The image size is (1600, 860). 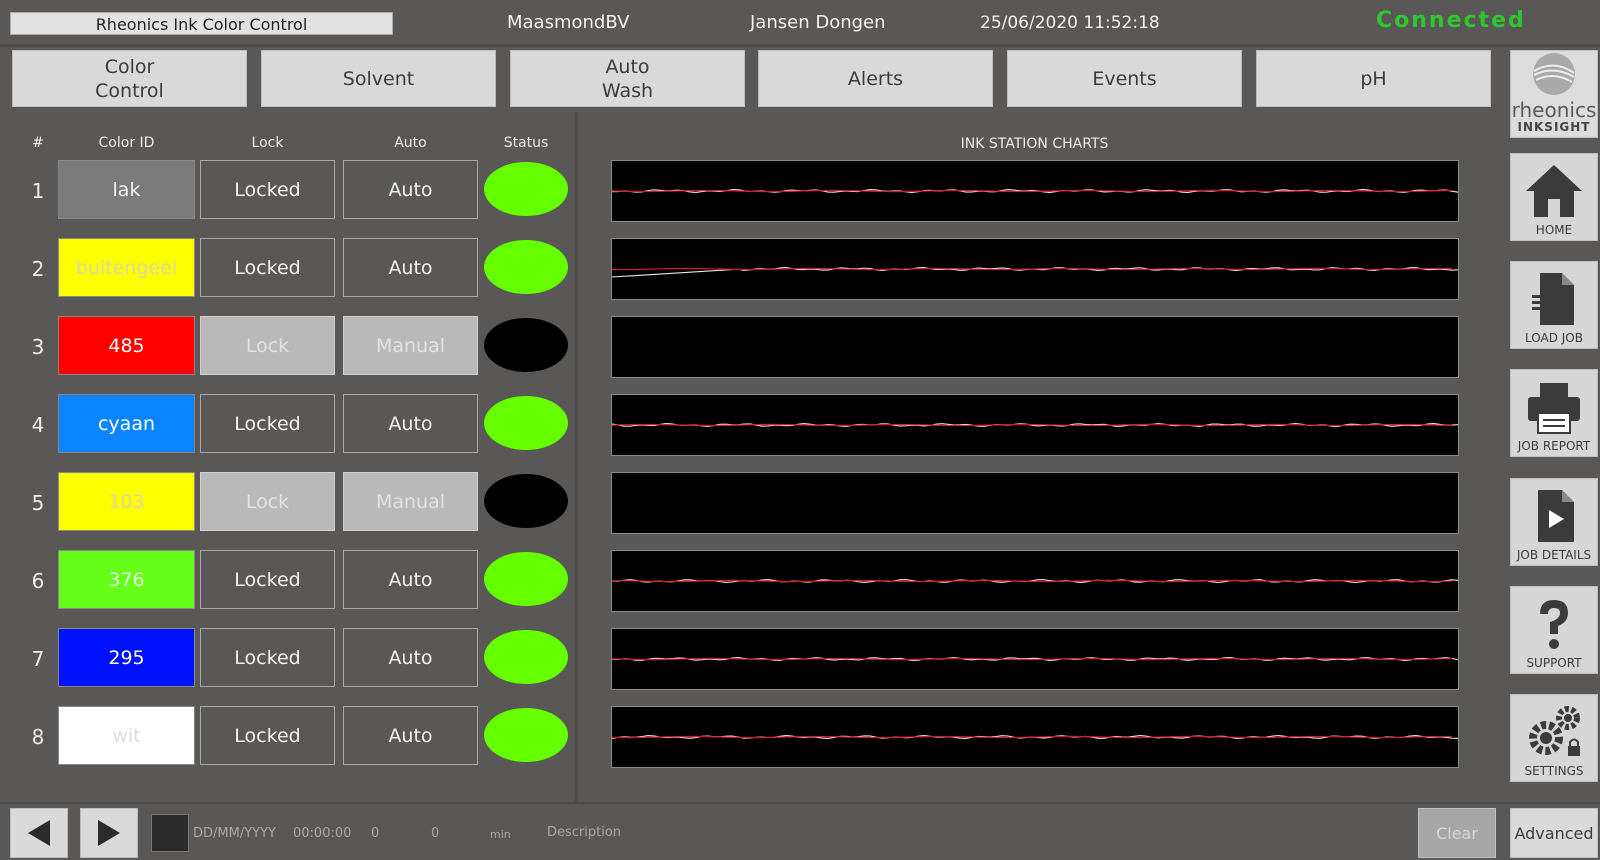 I want to click on auto-button-3: Manual, so click(x=410, y=345).